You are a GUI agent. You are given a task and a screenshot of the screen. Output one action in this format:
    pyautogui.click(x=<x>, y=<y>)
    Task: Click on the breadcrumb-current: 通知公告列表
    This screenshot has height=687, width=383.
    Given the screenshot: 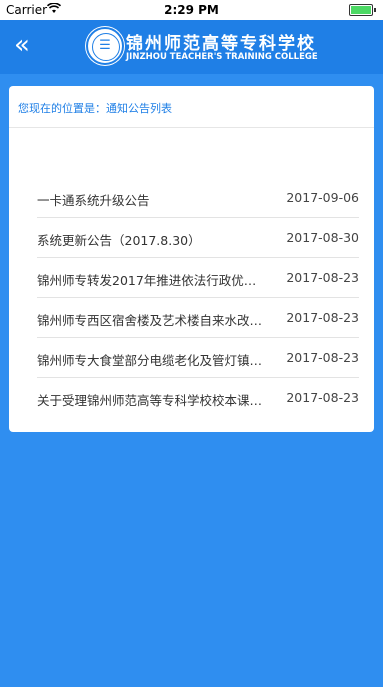 What is the action you would take?
    pyautogui.click(x=139, y=108)
    